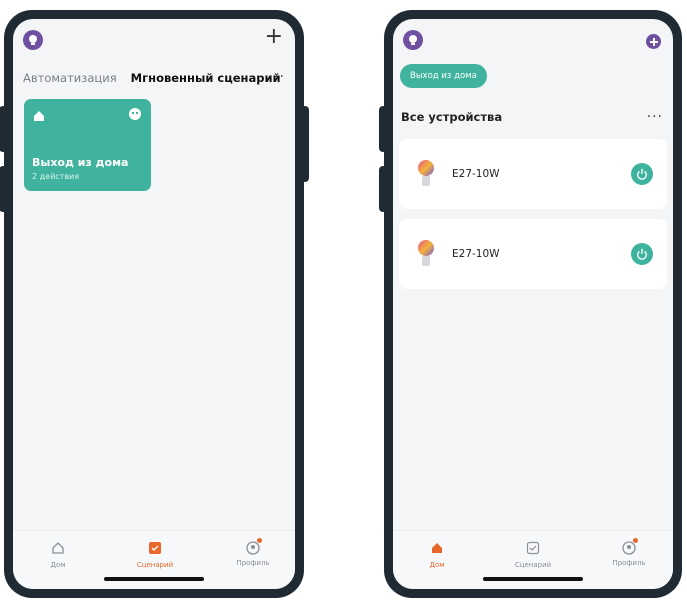 The width and height of the screenshot is (687, 603). What do you see at coordinates (443, 76) in the screenshot?
I see `scene-pill: Выход из дома` at bounding box center [443, 76].